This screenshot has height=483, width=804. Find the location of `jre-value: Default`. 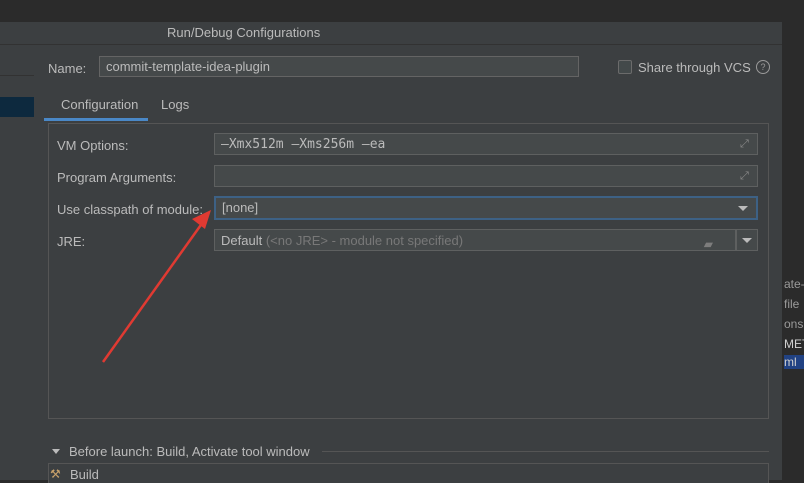

jre-value: Default is located at coordinates (242, 240).